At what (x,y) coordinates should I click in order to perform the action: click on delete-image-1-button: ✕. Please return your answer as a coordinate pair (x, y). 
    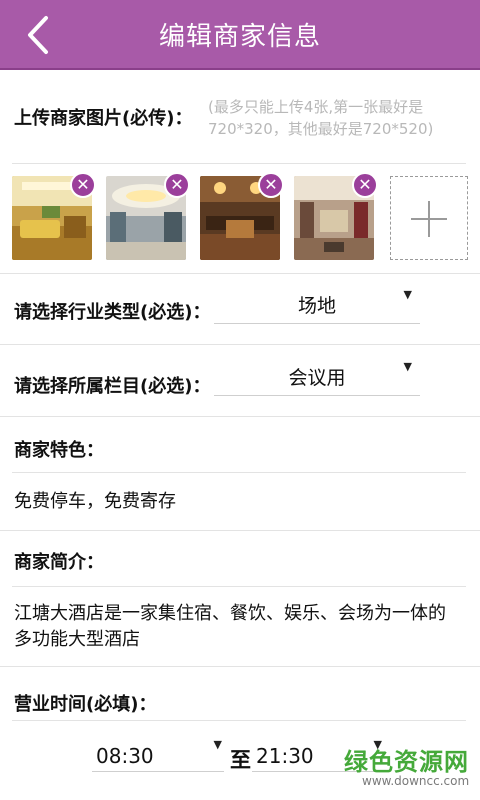
    Looking at the image, I should click on (83, 185).